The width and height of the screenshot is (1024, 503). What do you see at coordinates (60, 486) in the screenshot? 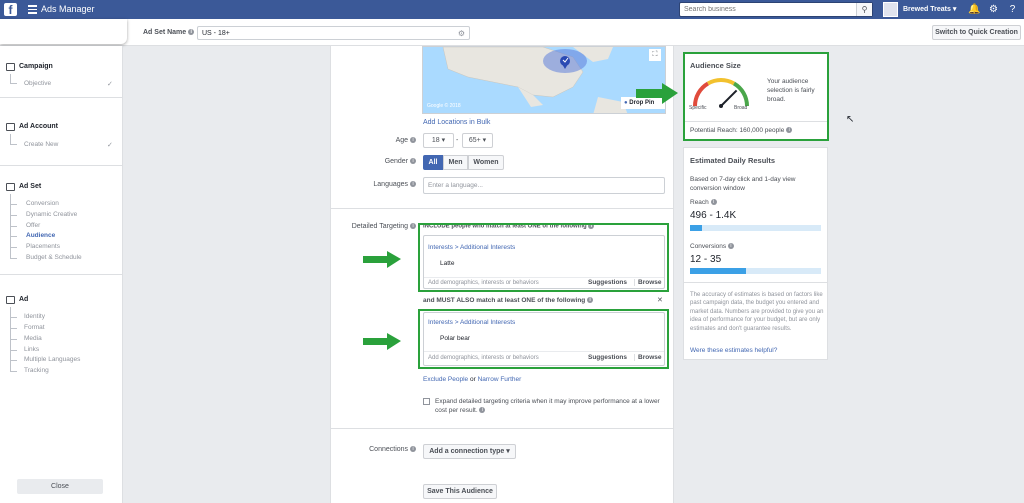
I see `close-button: Close` at bounding box center [60, 486].